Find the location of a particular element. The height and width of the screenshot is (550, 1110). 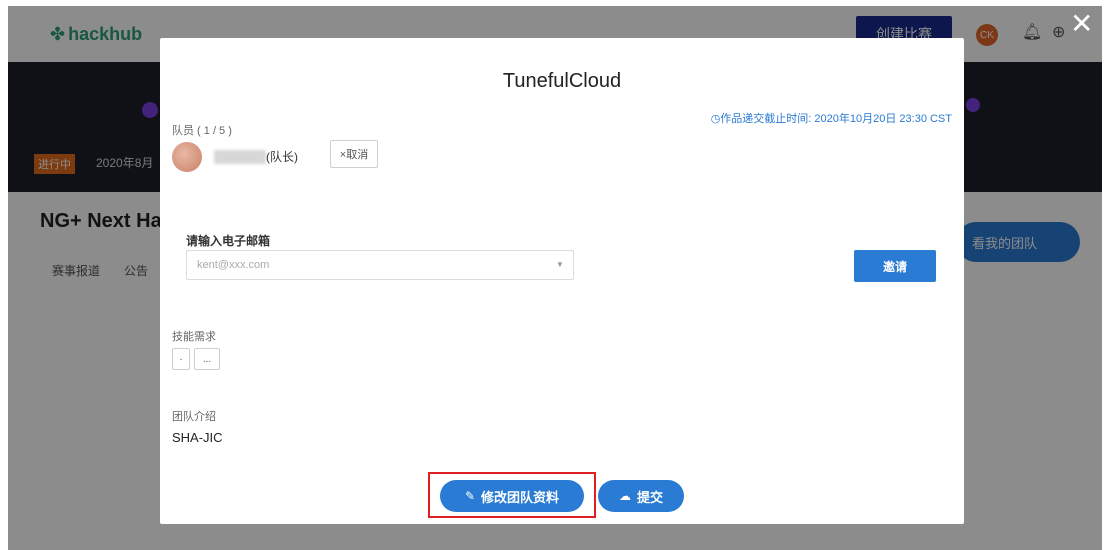

chevron-down-icon: ▼ is located at coordinates (560, 264).